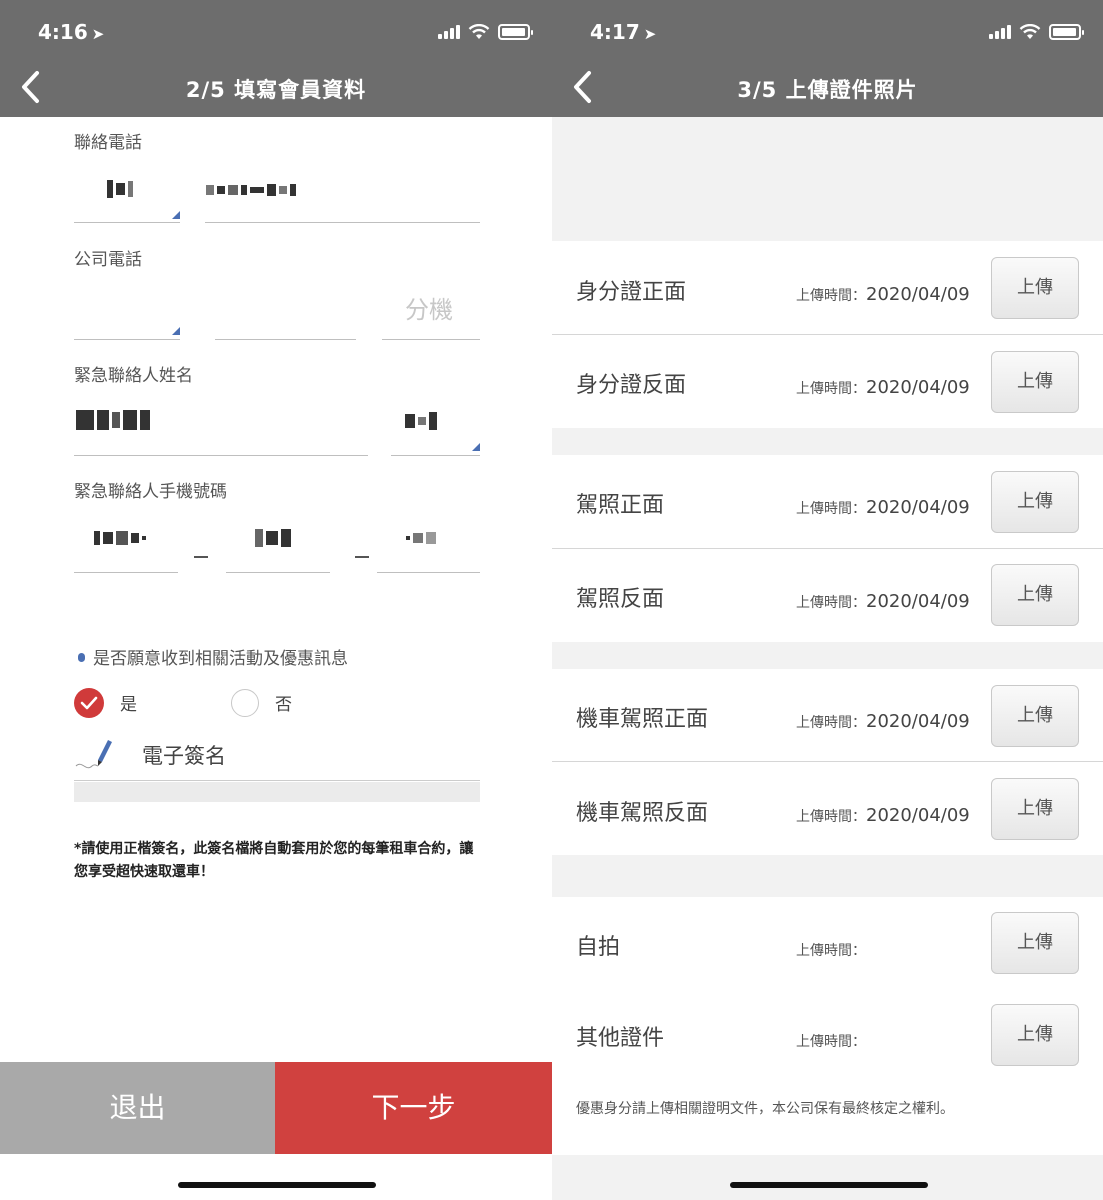  Describe the element at coordinates (251, 190) in the screenshot. I see `phone-value-redacted` at that location.